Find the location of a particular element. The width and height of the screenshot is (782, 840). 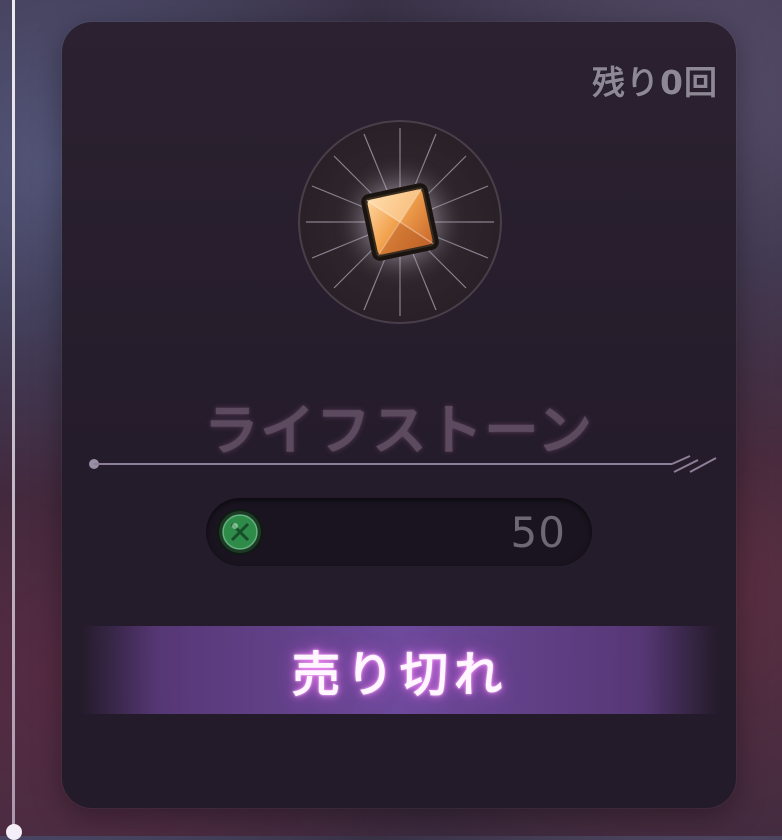

remaining-count-label: 残り0回 is located at coordinates (655, 82).